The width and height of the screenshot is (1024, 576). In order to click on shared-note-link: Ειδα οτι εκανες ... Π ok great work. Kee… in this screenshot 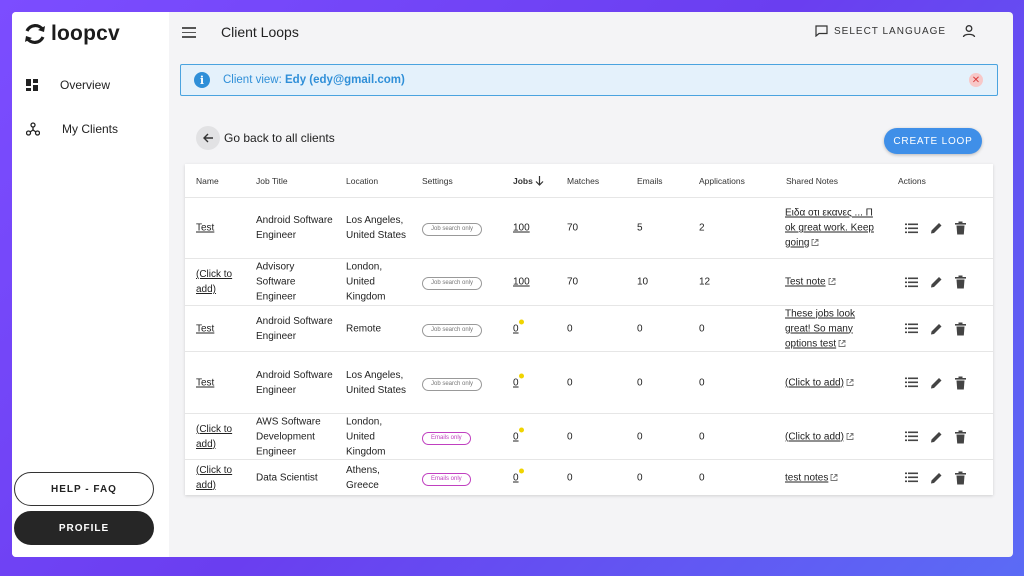, I will do `click(829, 228)`.